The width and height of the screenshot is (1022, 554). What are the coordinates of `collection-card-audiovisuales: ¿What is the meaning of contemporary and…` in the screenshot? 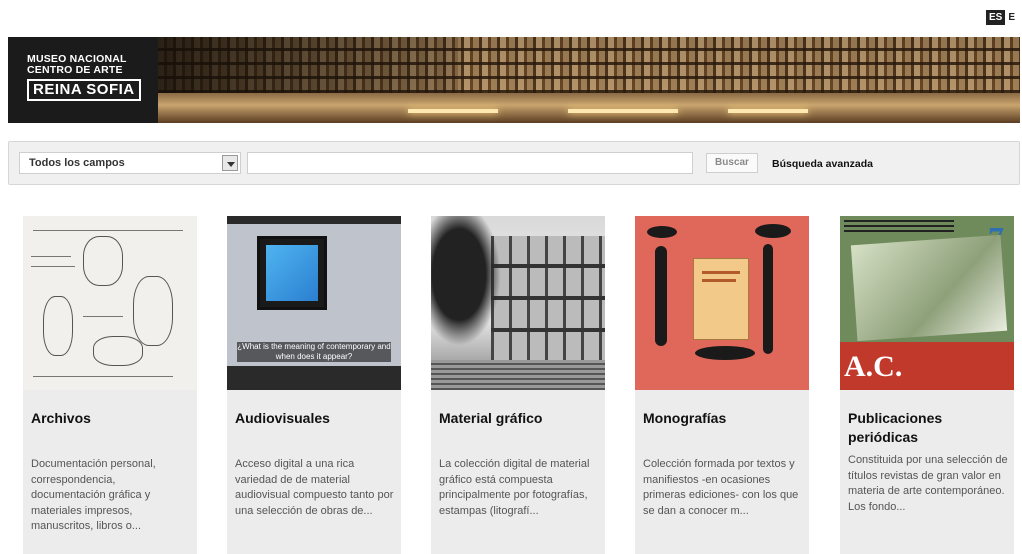 It's located at (314, 385).